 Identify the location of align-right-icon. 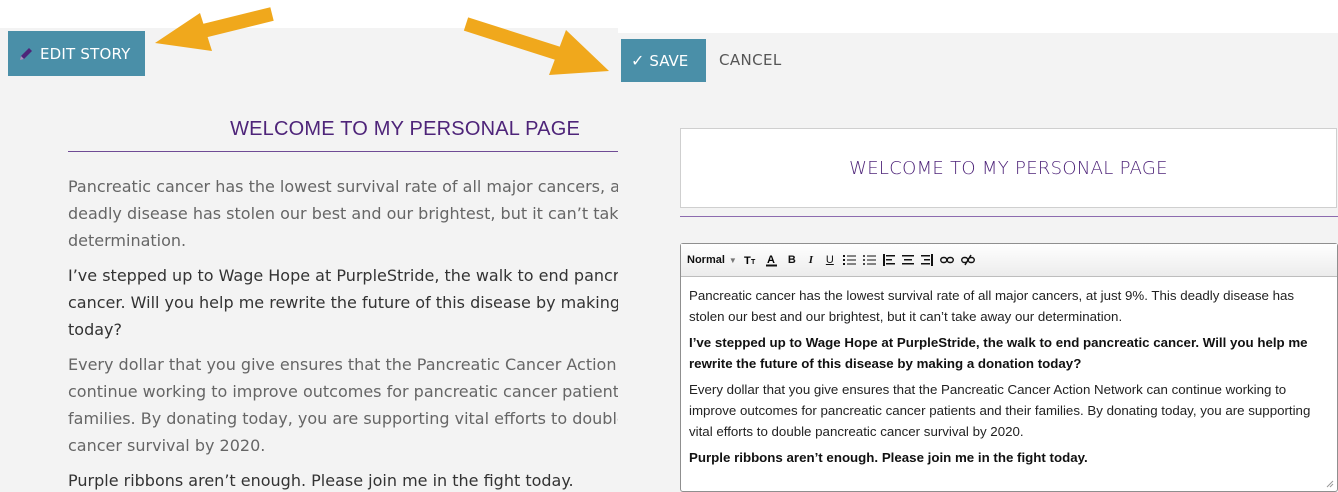
(926, 260).